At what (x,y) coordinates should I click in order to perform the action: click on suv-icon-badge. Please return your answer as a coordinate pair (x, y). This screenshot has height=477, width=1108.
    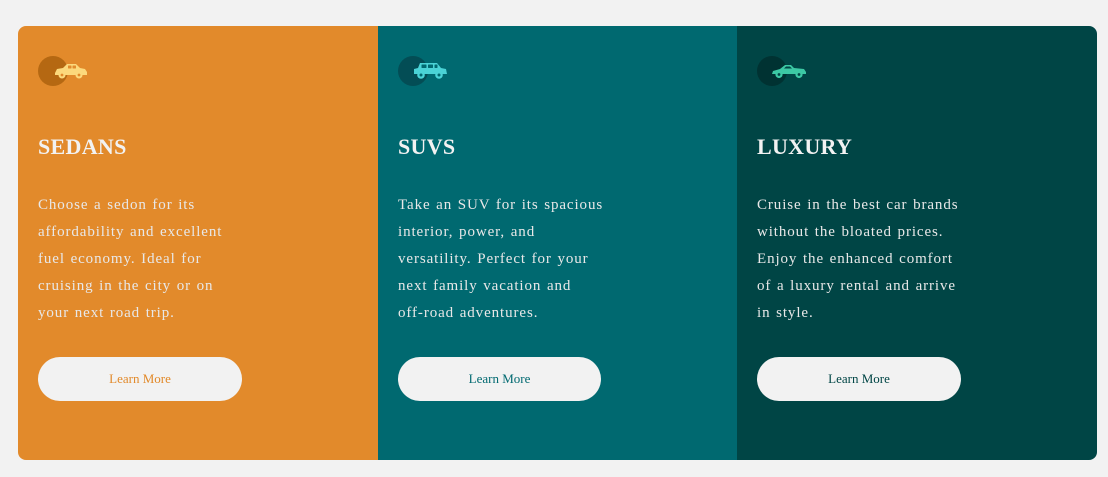
    Looking at the image, I should click on (426, 71).